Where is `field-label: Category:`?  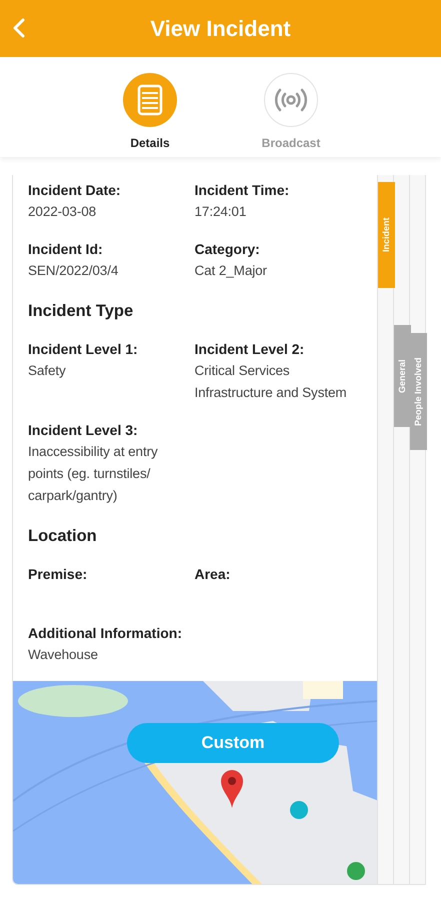 field-label: Category: is located at coordinates (227, 249).